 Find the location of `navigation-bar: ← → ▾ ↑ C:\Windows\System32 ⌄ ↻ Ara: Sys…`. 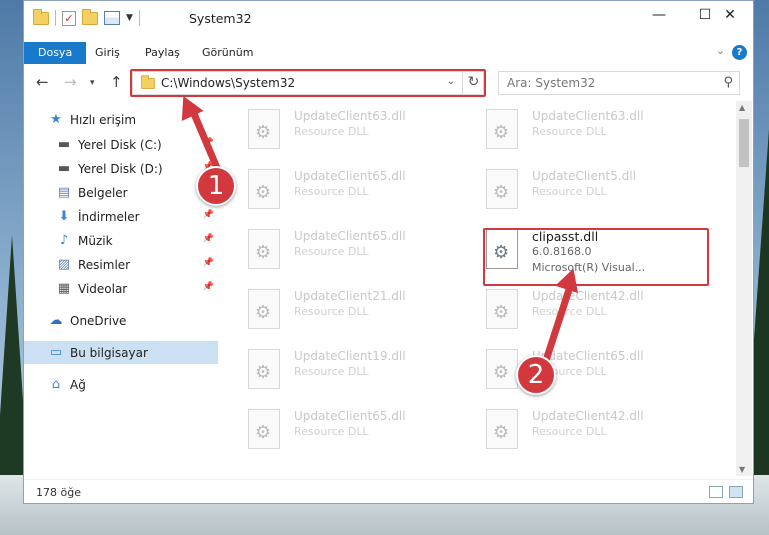

navigation-bar: ← → ▾ ↑ C:\Windows\System32 ⌄ ↻ Ara: Sys… is located at coordinates (388, 83).